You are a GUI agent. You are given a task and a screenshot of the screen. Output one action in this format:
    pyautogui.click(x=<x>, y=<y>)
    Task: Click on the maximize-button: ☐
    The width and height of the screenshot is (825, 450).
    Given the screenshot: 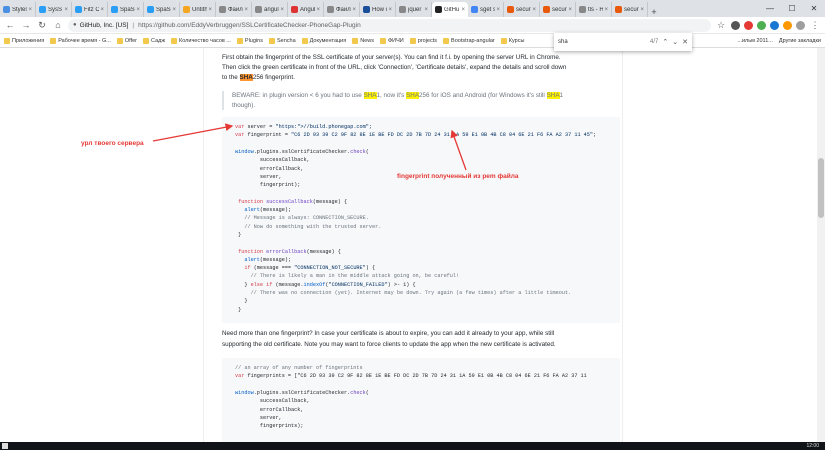 What is the action you would take?
    pyautogui.click(x=792, y=8)
    